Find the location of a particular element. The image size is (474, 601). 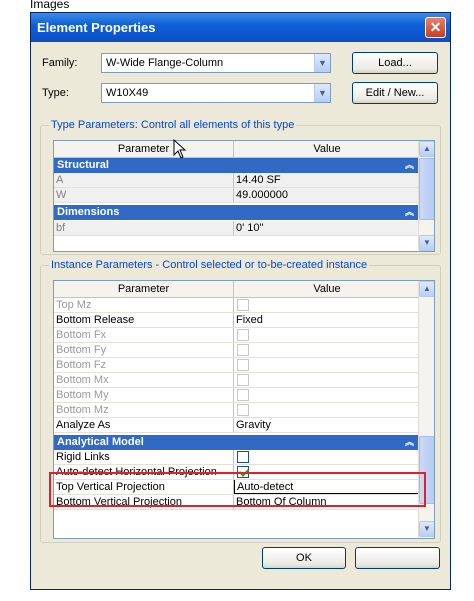

type-column-value: Value is located at coordinates (327, 149).